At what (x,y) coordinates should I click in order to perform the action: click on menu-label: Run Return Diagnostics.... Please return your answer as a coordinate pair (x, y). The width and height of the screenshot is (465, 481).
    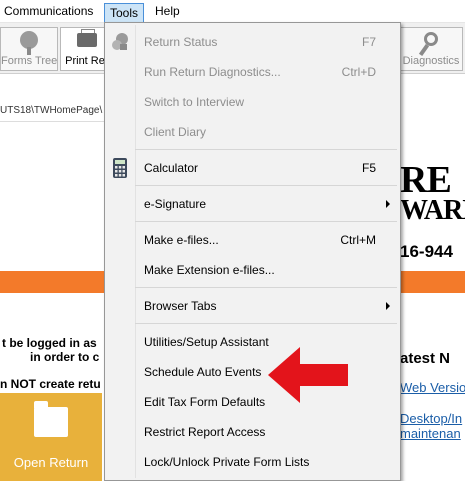
    Looking at the image, I should click on (212, 72).